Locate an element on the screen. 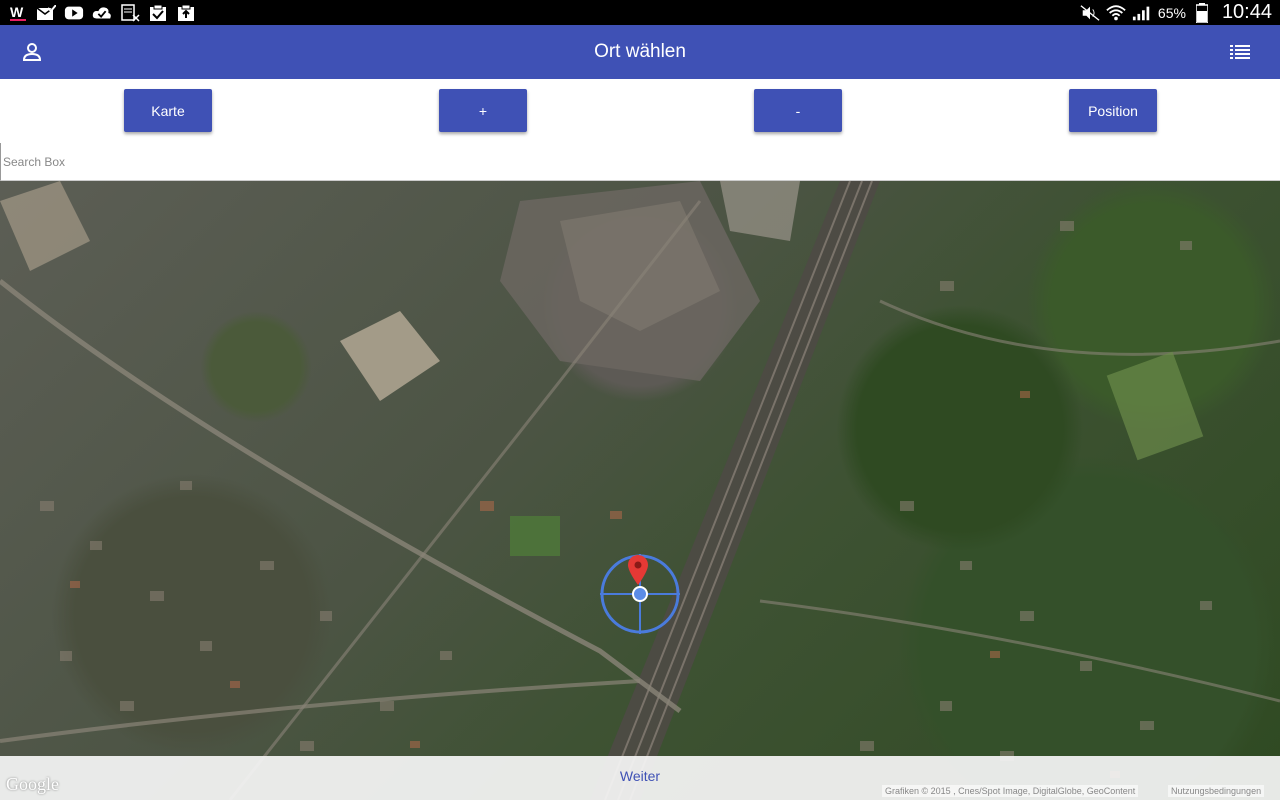 The height and width of the screenshot is (800, 1280). mail-check-icon is located at coordinates (46, 13).